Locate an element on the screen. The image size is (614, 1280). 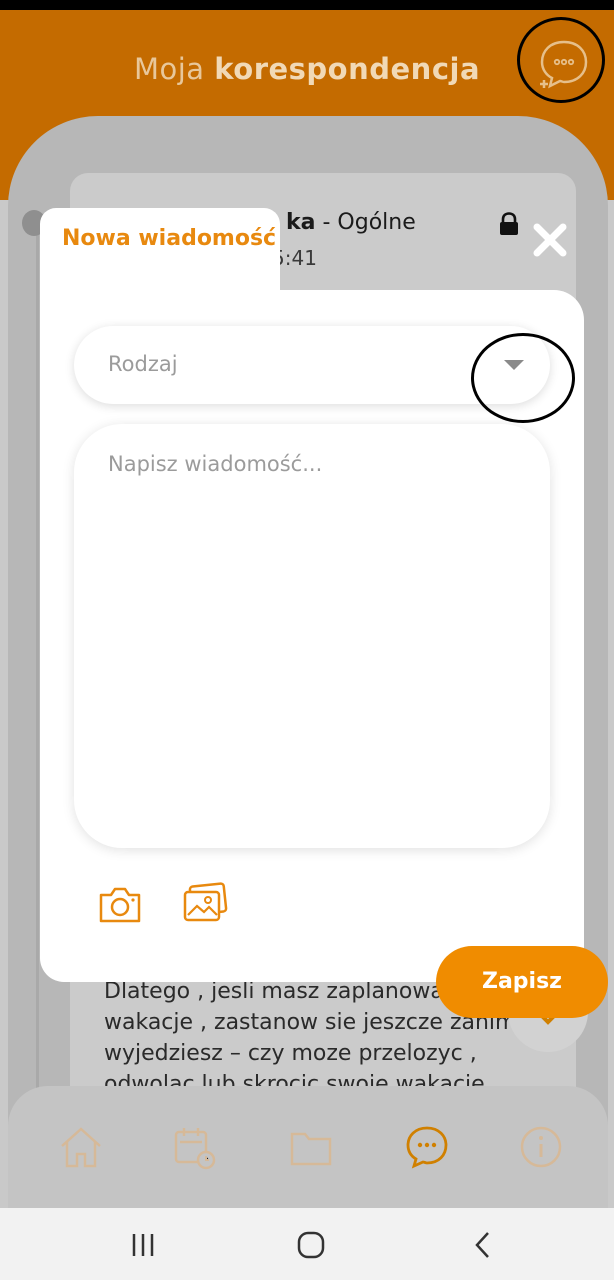
recent-apps-icon is located at coordinates (143, 1245).